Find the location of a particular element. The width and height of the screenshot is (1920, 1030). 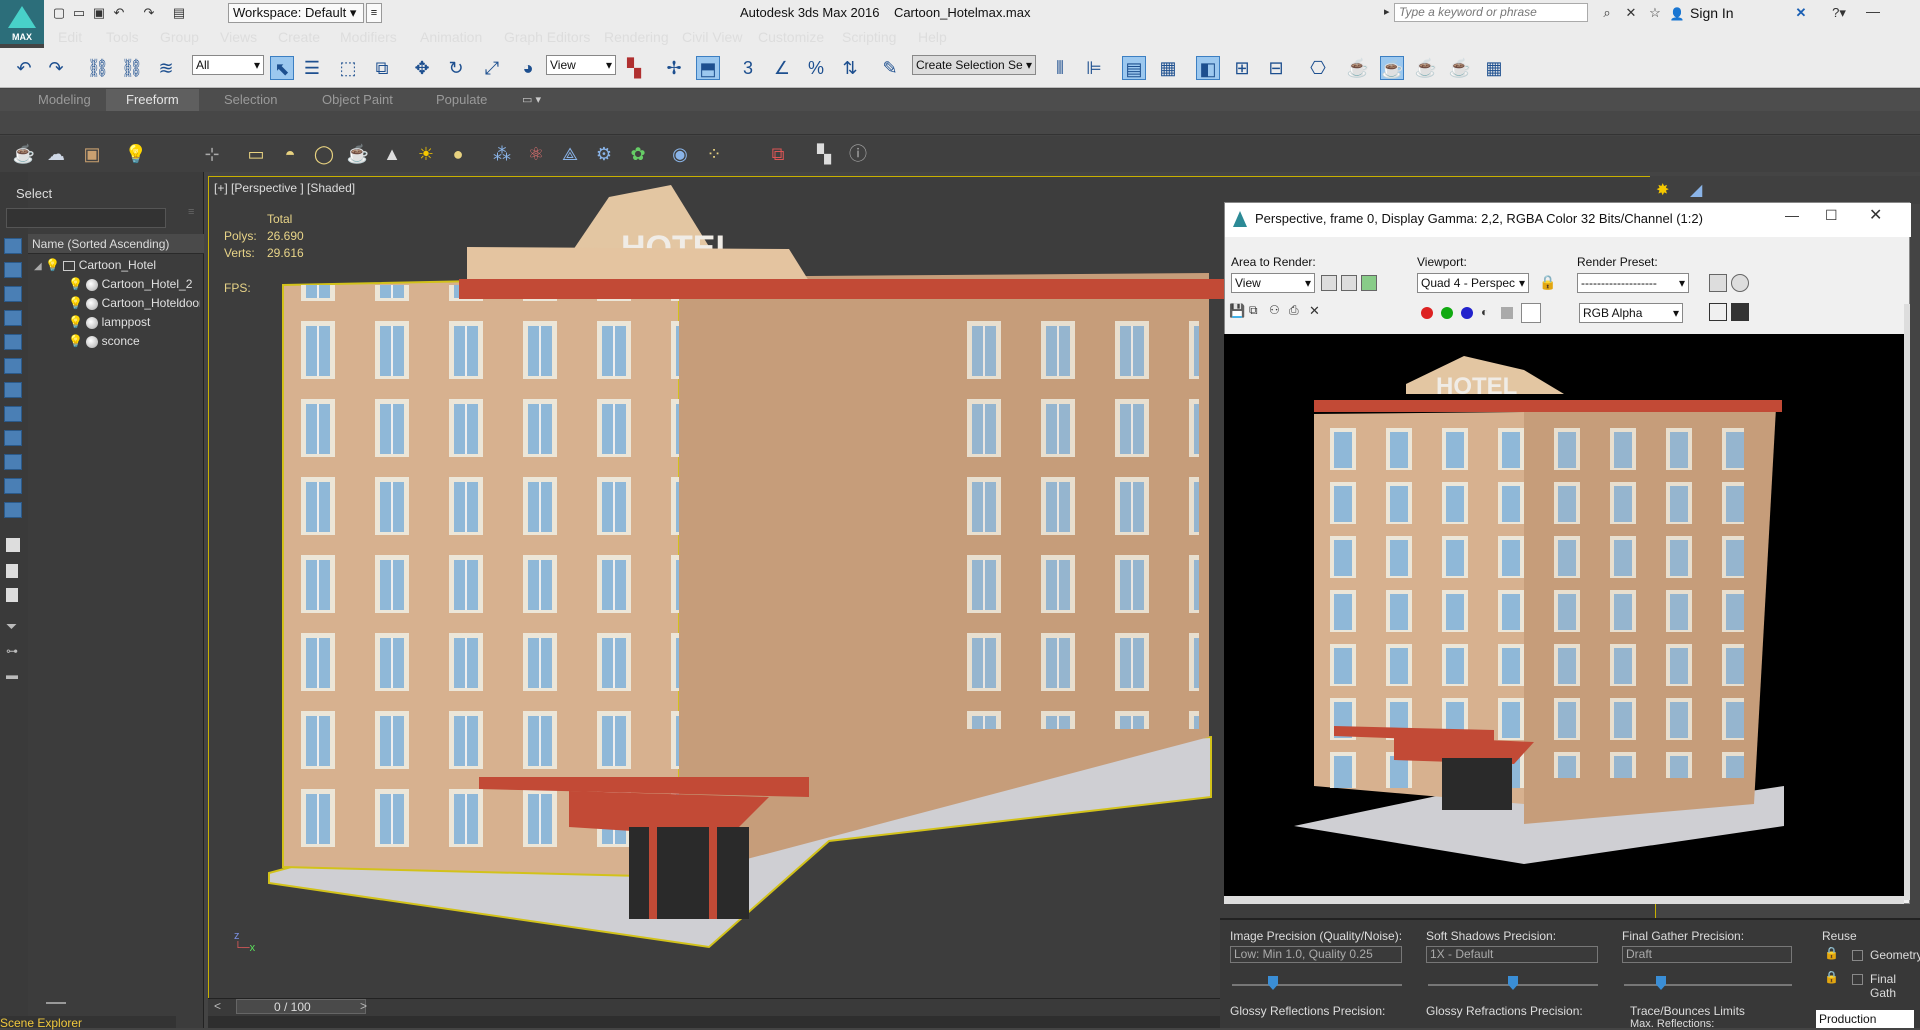

tab-selection: Selection is located at coordinates (250, 99).